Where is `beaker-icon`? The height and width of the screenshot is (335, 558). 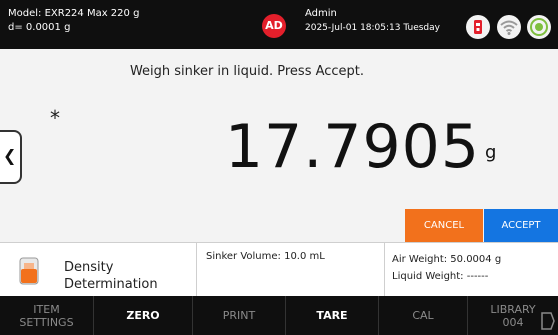
beaker-icon is located at coordinates (29, 271).